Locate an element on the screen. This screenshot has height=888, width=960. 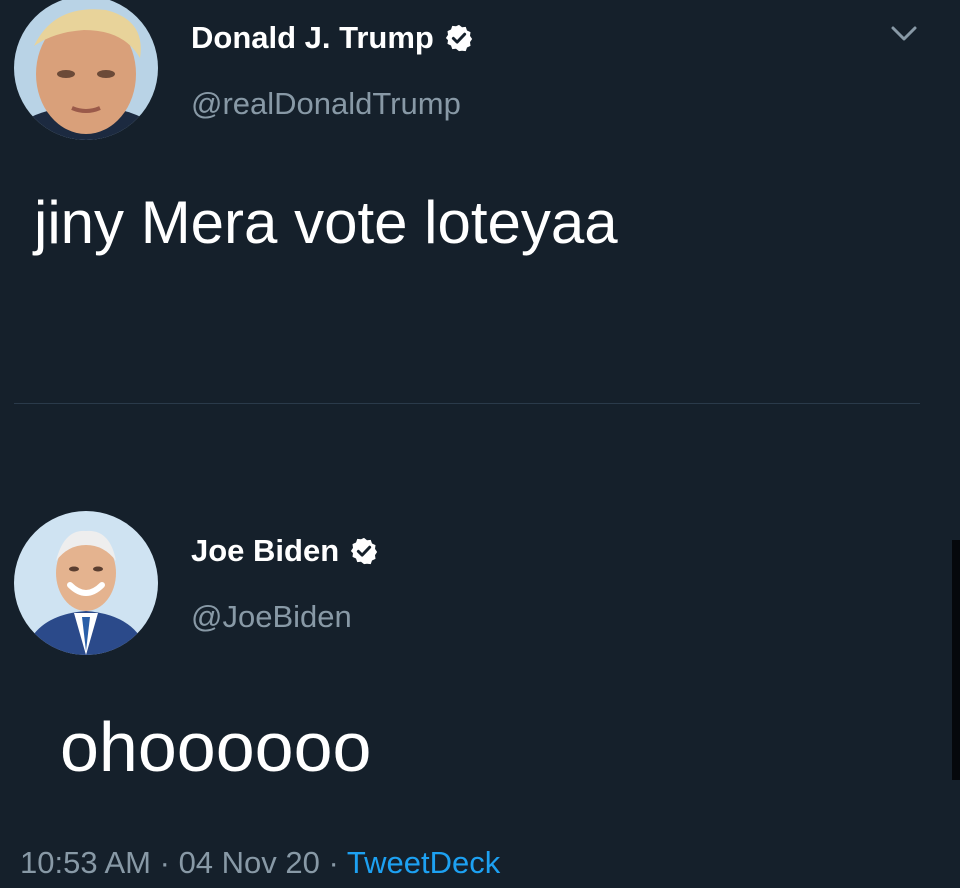
chevron-down-icon is located at coordinates (904, 34).